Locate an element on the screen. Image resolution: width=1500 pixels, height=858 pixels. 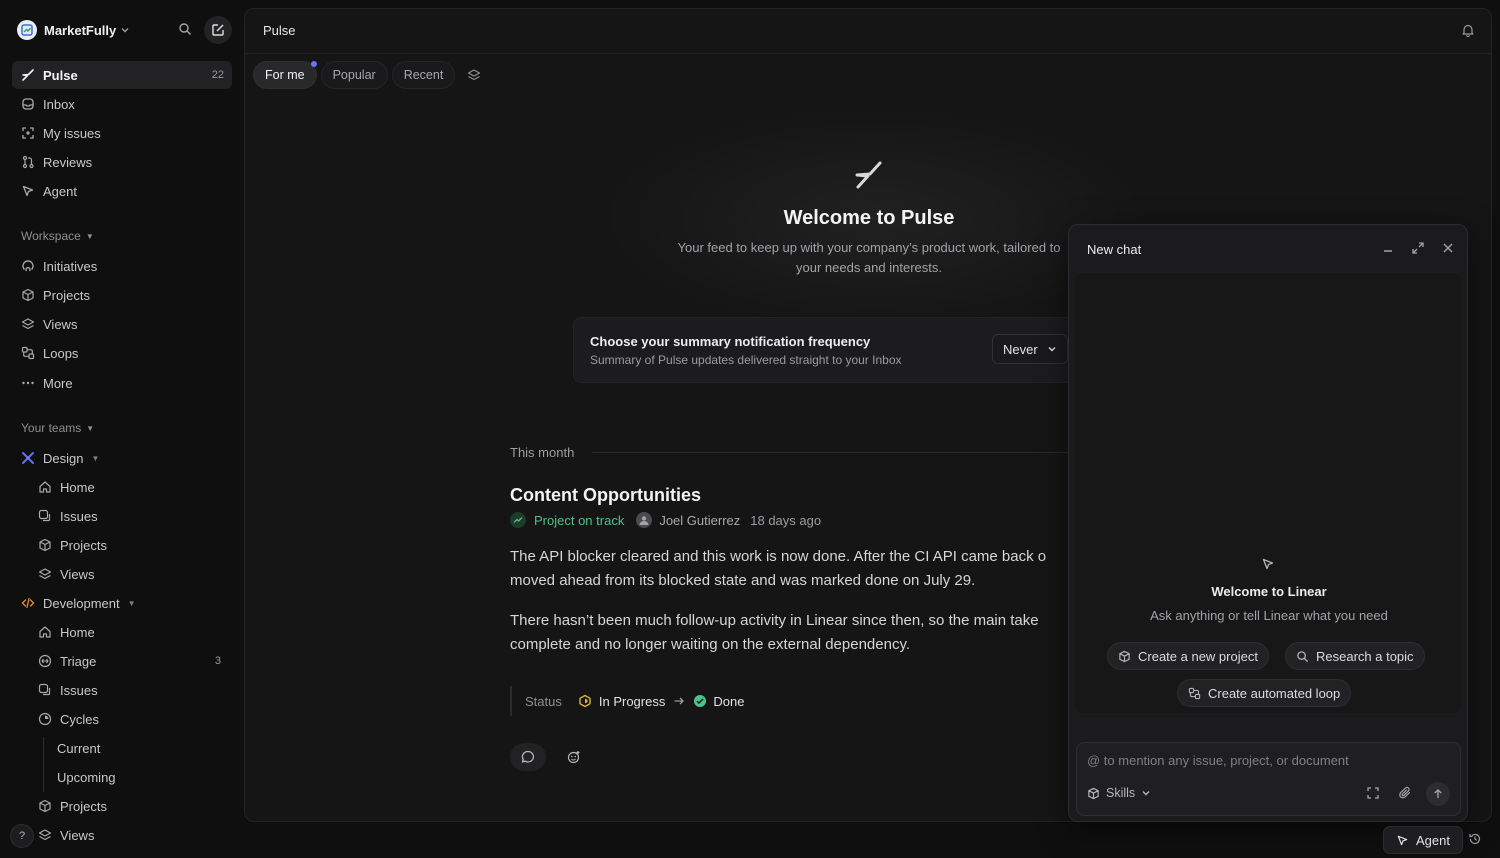
comment-button is located at coordinates (528, 757).